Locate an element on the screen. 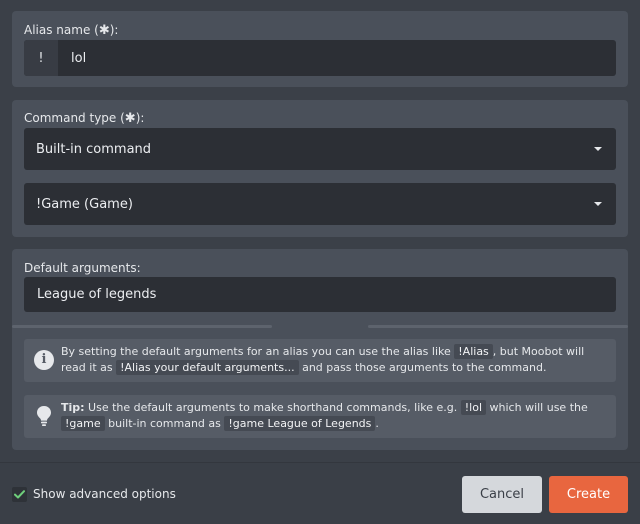  command-value: !Game (Game) is located at coordinates (84, 204).